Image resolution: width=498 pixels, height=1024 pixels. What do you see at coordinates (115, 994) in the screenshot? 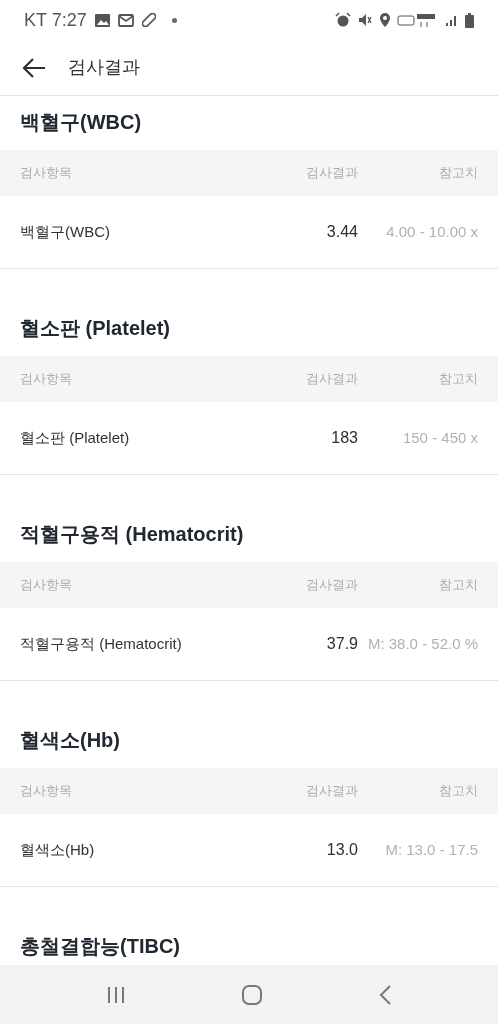
I see `recent-apps-icon` at bounding box center [115, 994].